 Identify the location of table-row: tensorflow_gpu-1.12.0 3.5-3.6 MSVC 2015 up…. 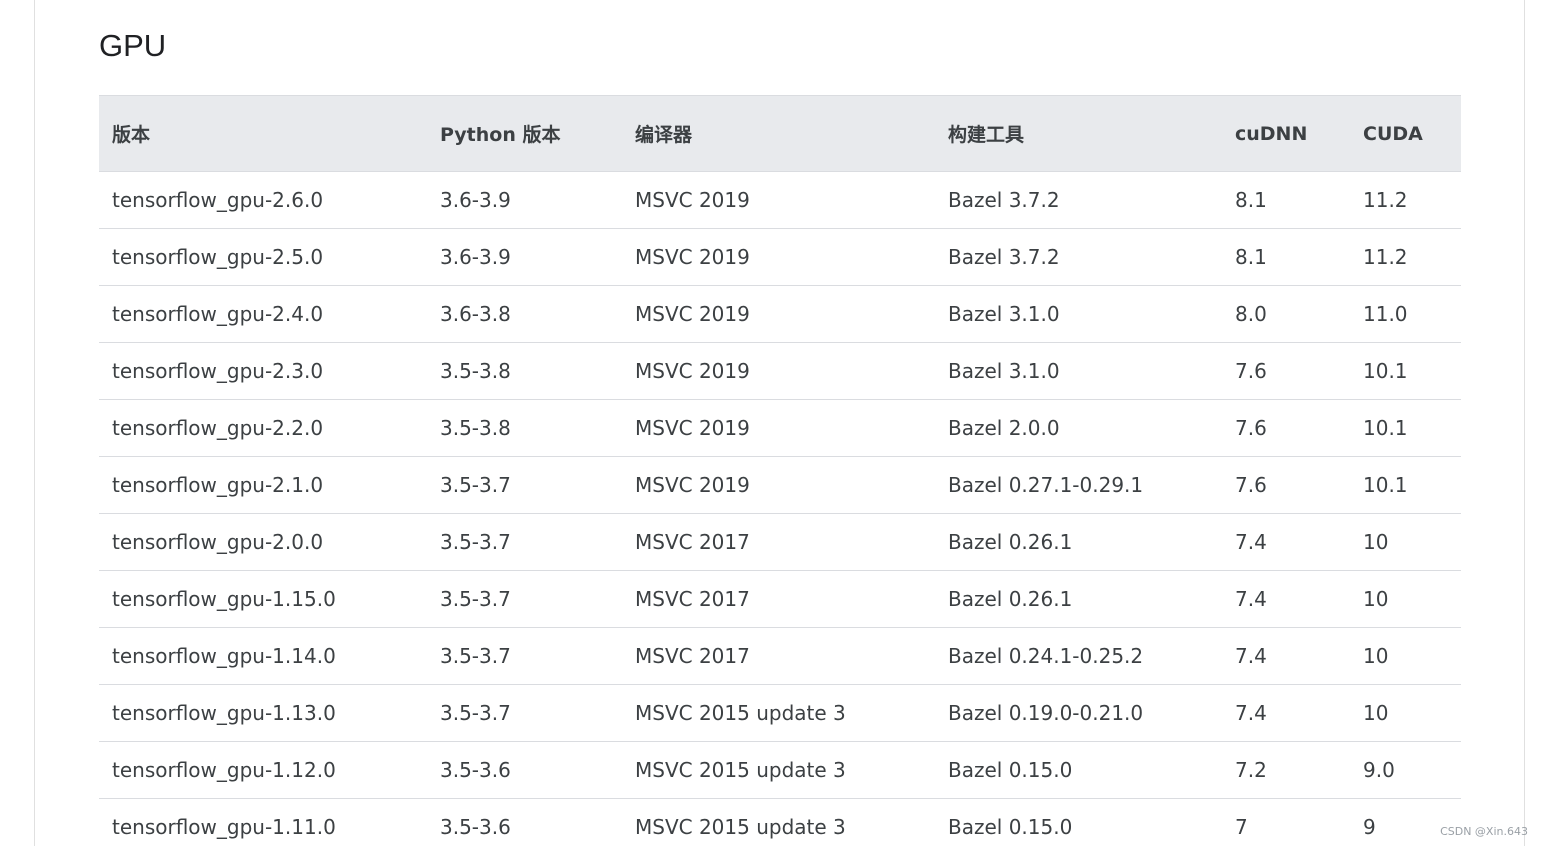
(780, 770).